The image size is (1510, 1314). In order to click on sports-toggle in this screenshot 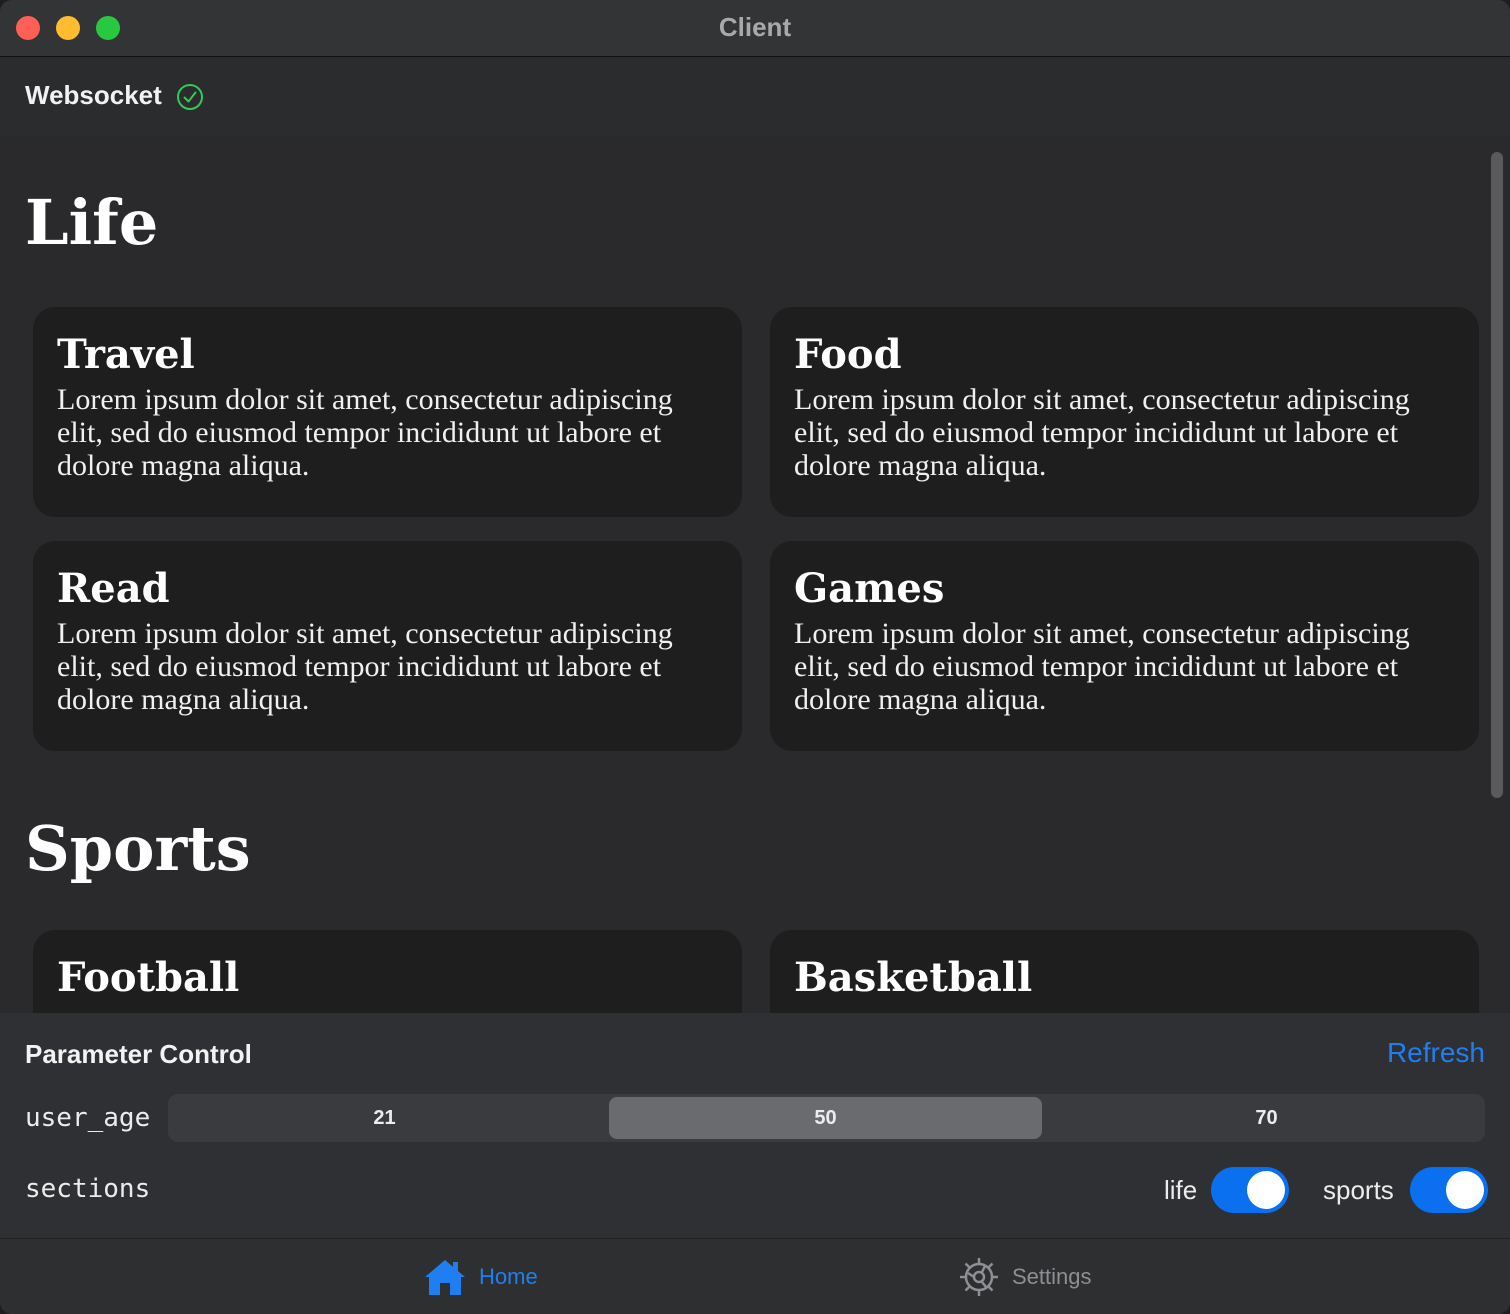, I will do `click(1449, 1190)`.